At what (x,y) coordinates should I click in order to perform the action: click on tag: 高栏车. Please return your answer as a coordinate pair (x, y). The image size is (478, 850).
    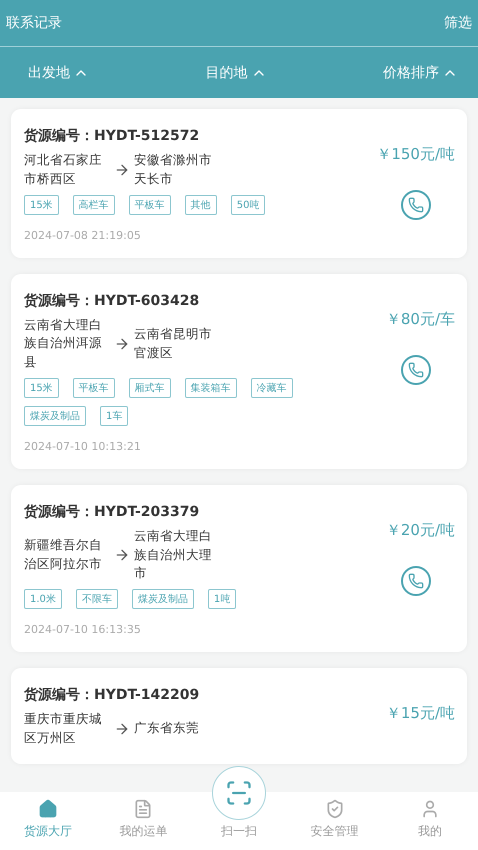
    Looking at the image, I should click on (93, 204).